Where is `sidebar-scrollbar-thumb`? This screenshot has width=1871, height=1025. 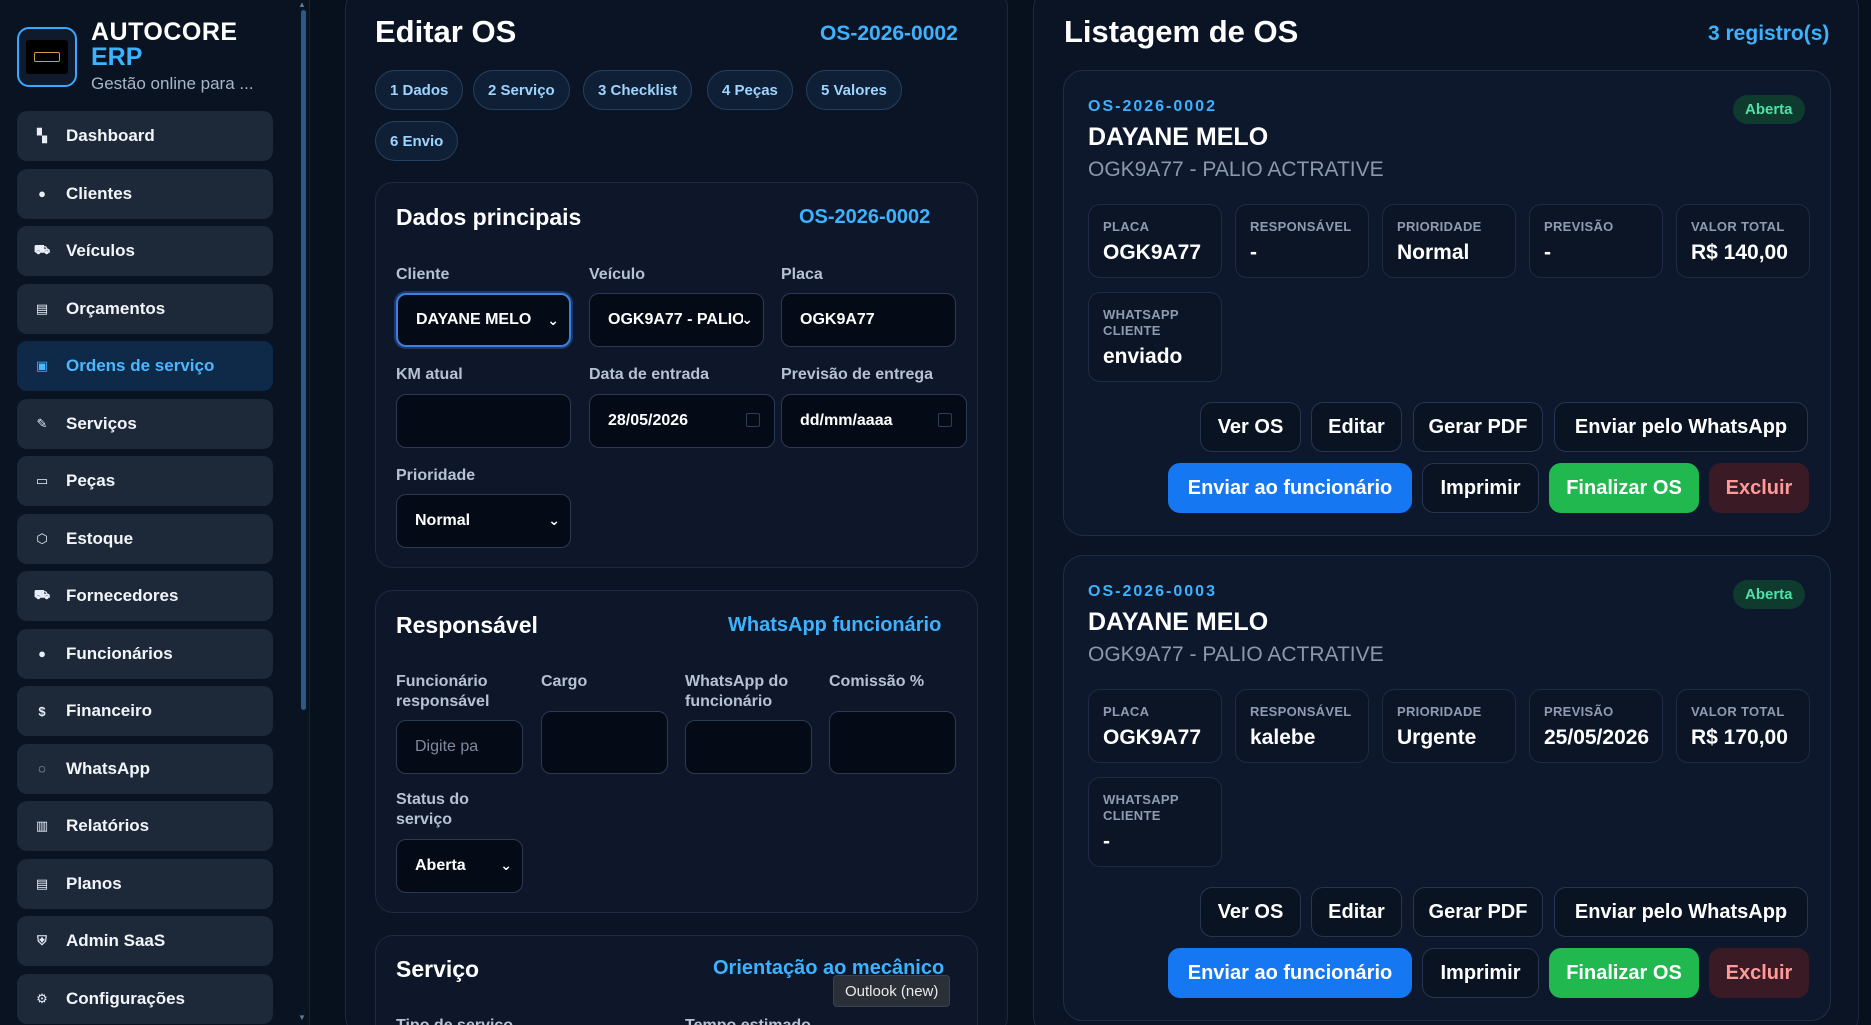 sidebar-scrollbar-thumb is located at coordinates (303, 360).